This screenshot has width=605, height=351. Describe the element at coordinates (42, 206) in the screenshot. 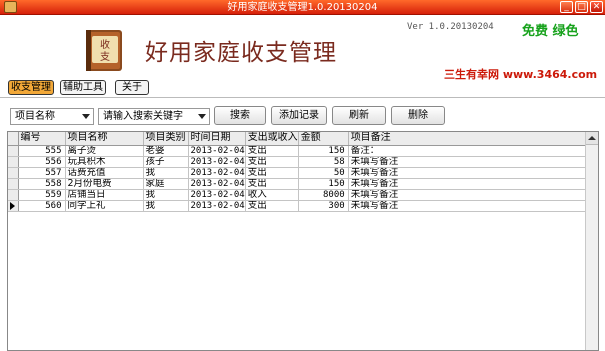

I see `cell-id: 560` at that location.